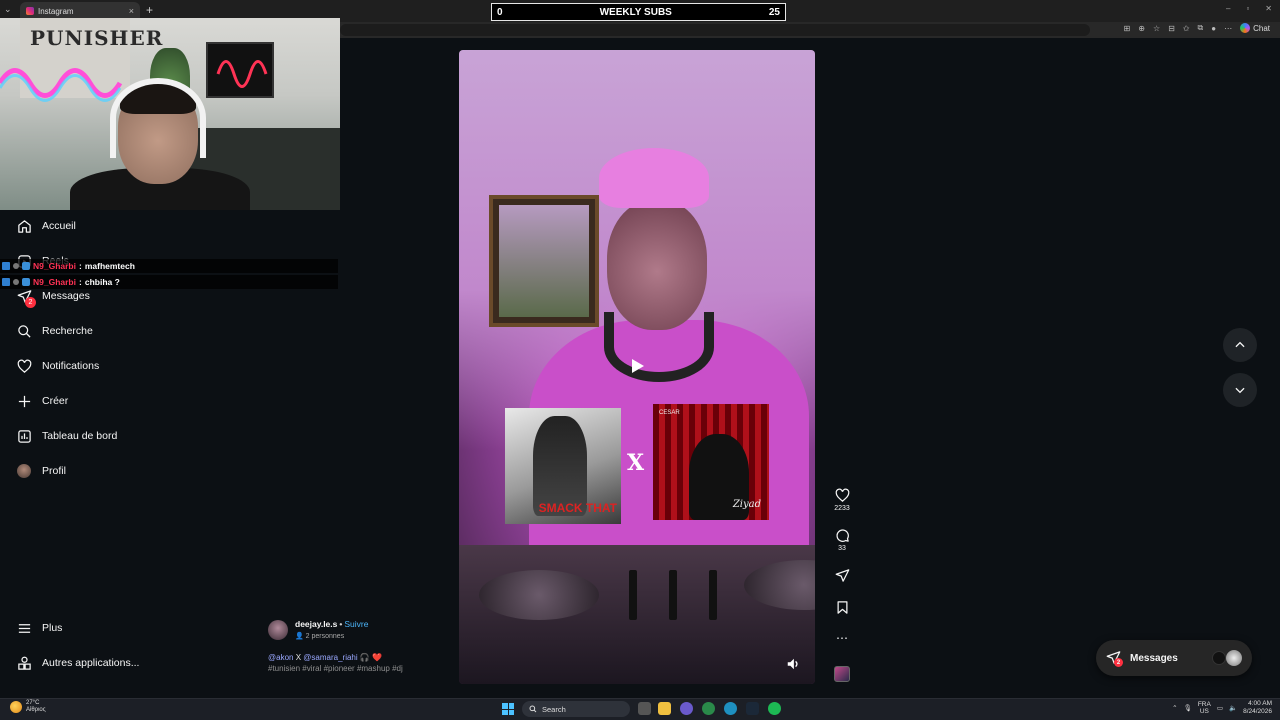 Image resolution: width=1280 pixels, height=720 pixels. I want to click on more-icon: ⋯, so click(1228, 28).